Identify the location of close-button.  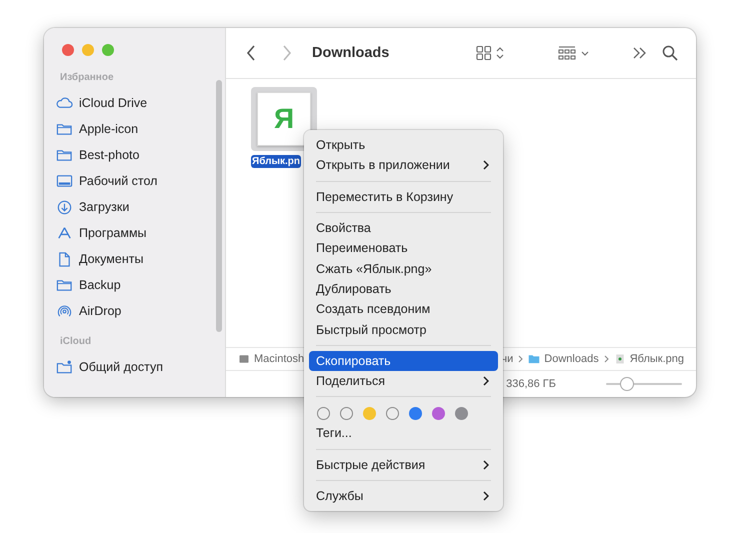
(68, 50).